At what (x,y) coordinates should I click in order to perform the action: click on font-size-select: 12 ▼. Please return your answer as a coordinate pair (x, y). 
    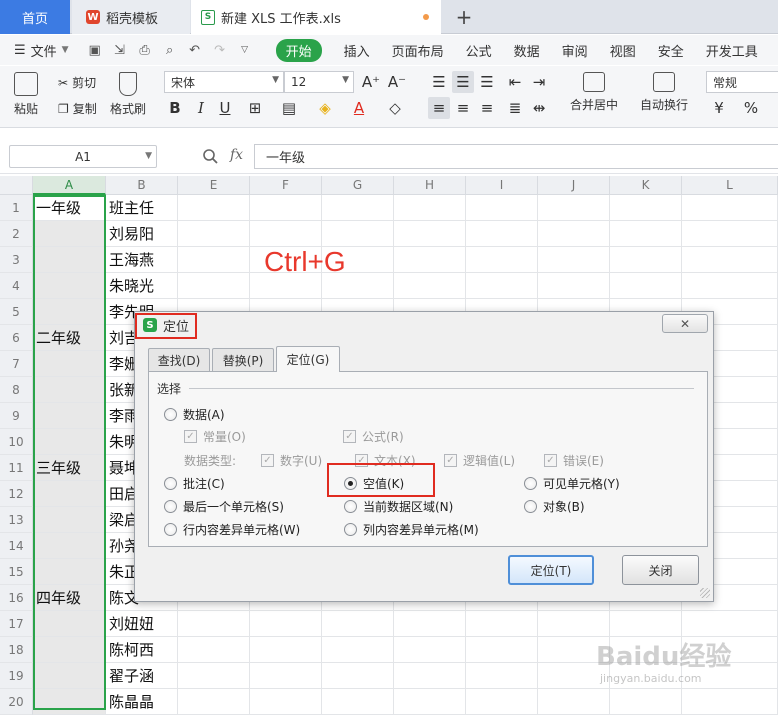
    Looking at the image, I should click on (319, 82).